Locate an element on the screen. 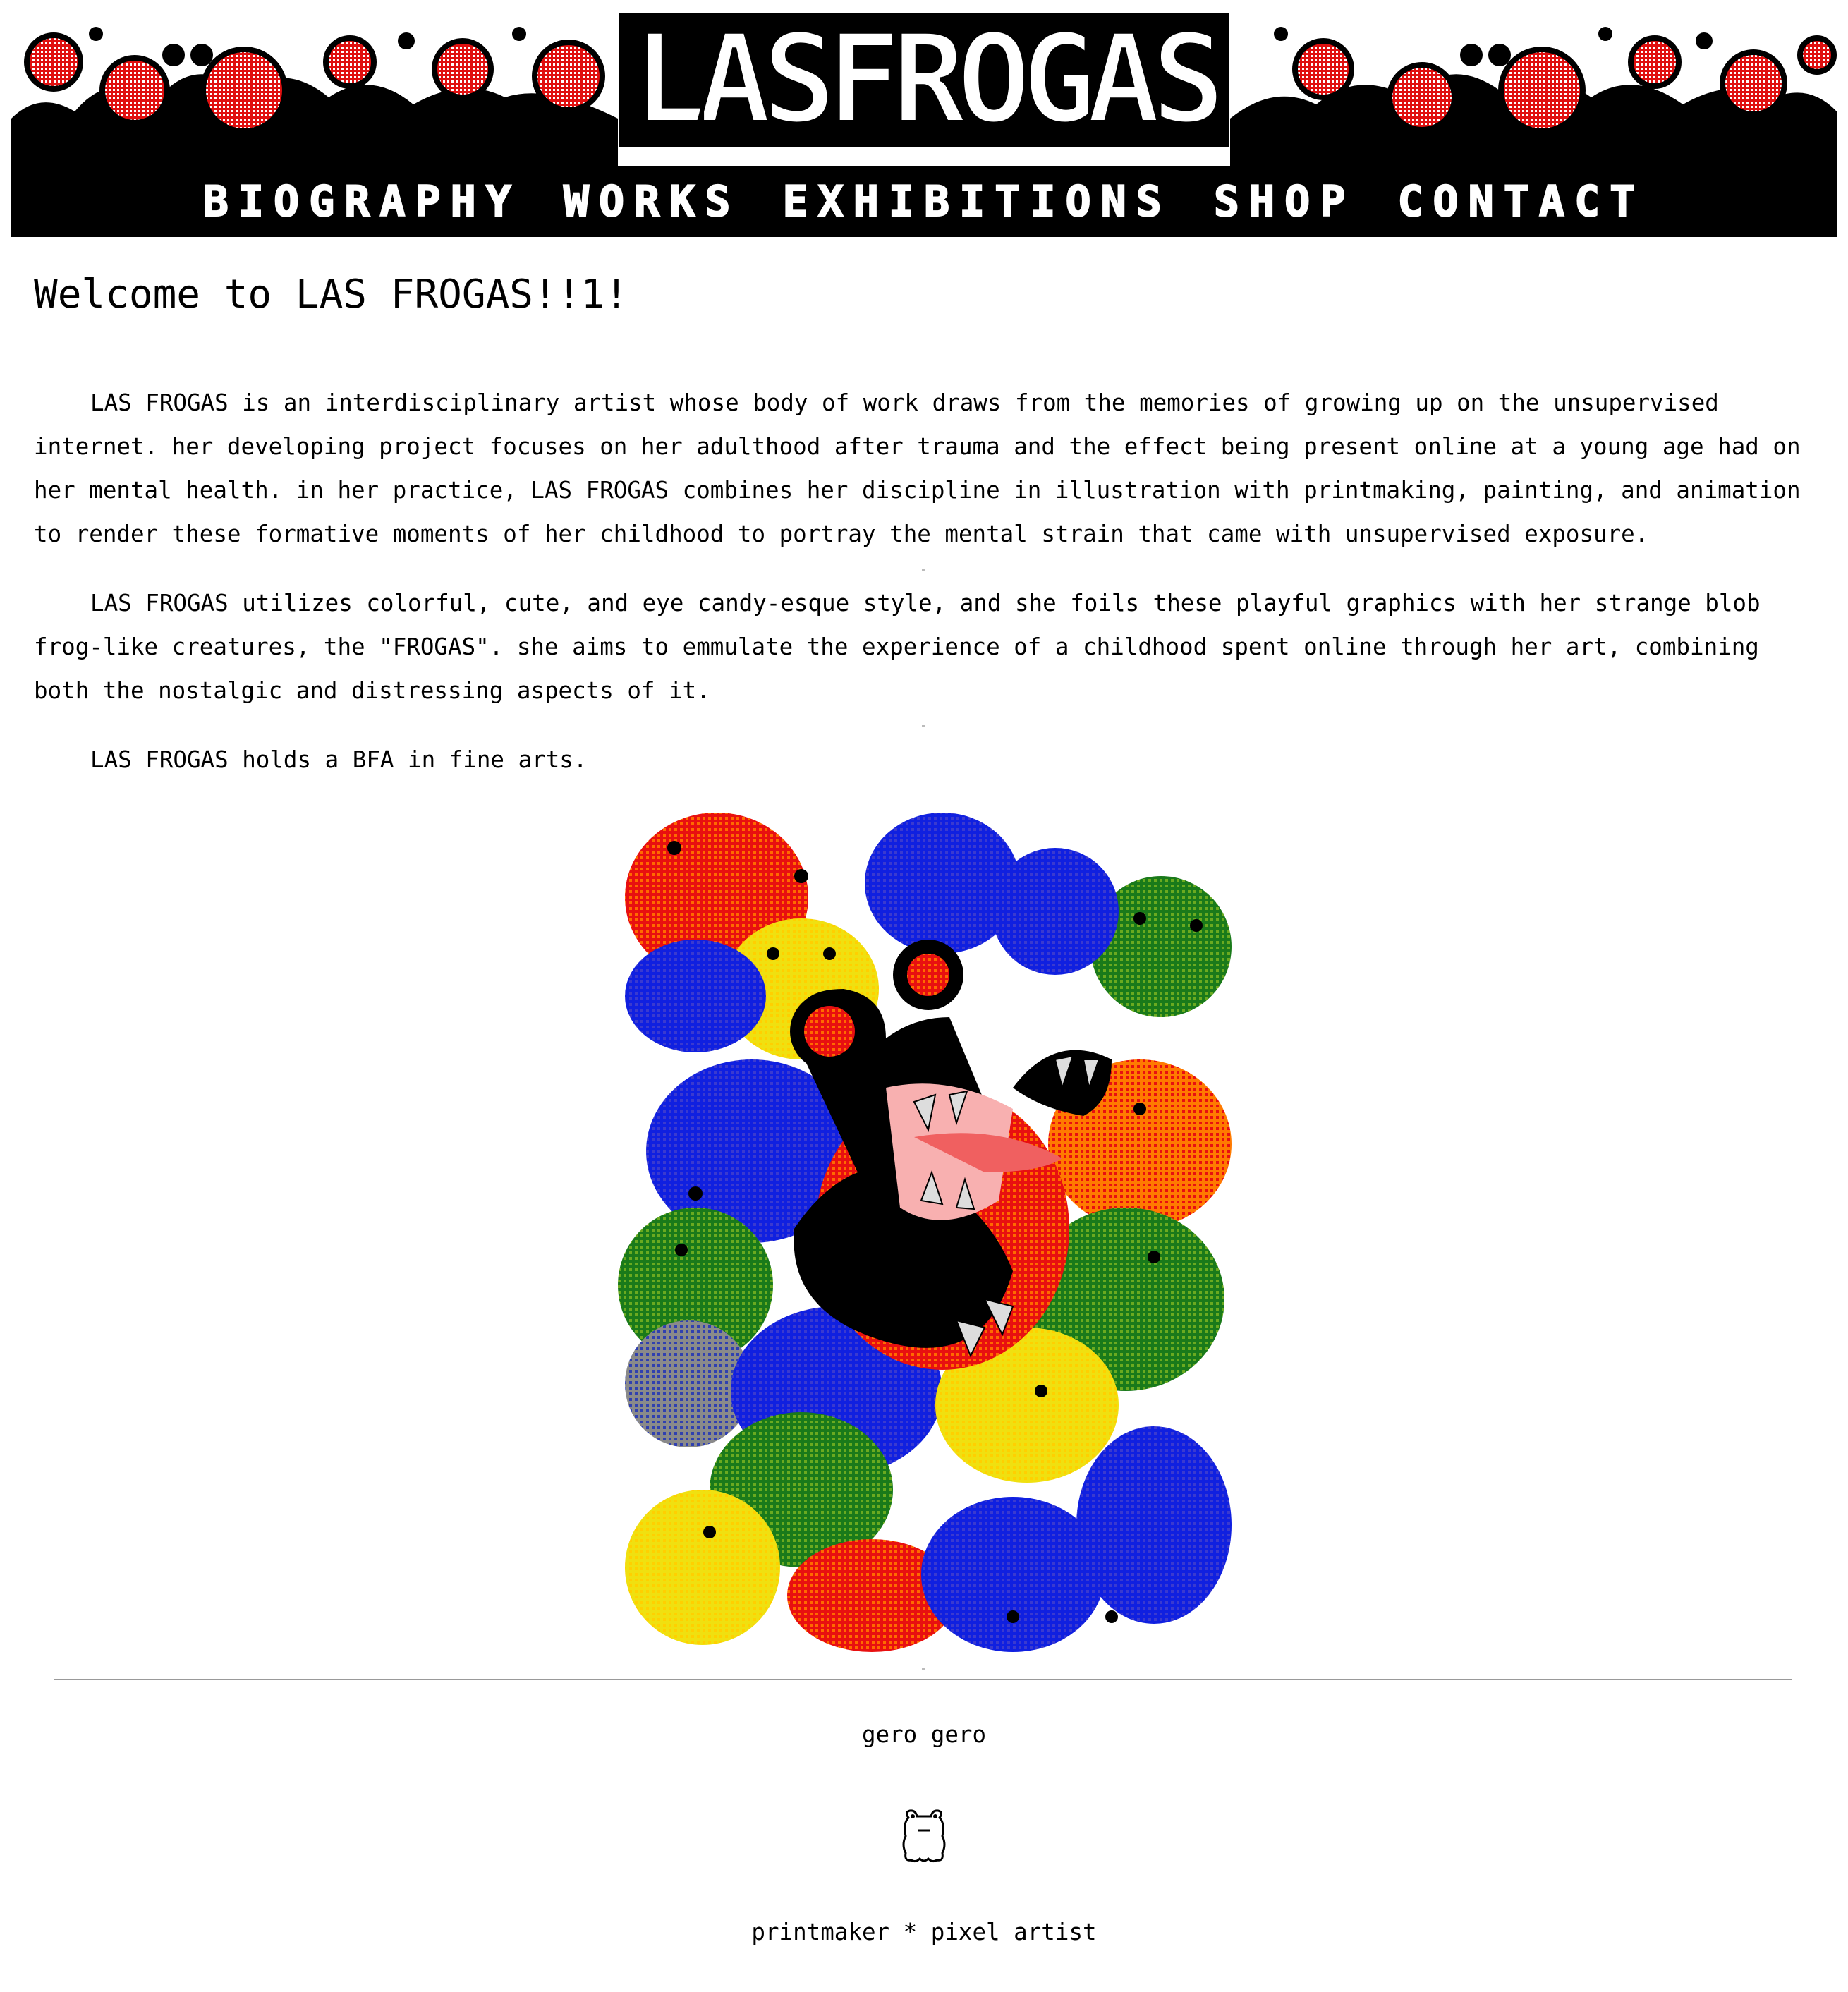 The width and height of the screenshot is (1848, 1992). logo-plate: LASFROGAS is located at coordinates (924, 80).